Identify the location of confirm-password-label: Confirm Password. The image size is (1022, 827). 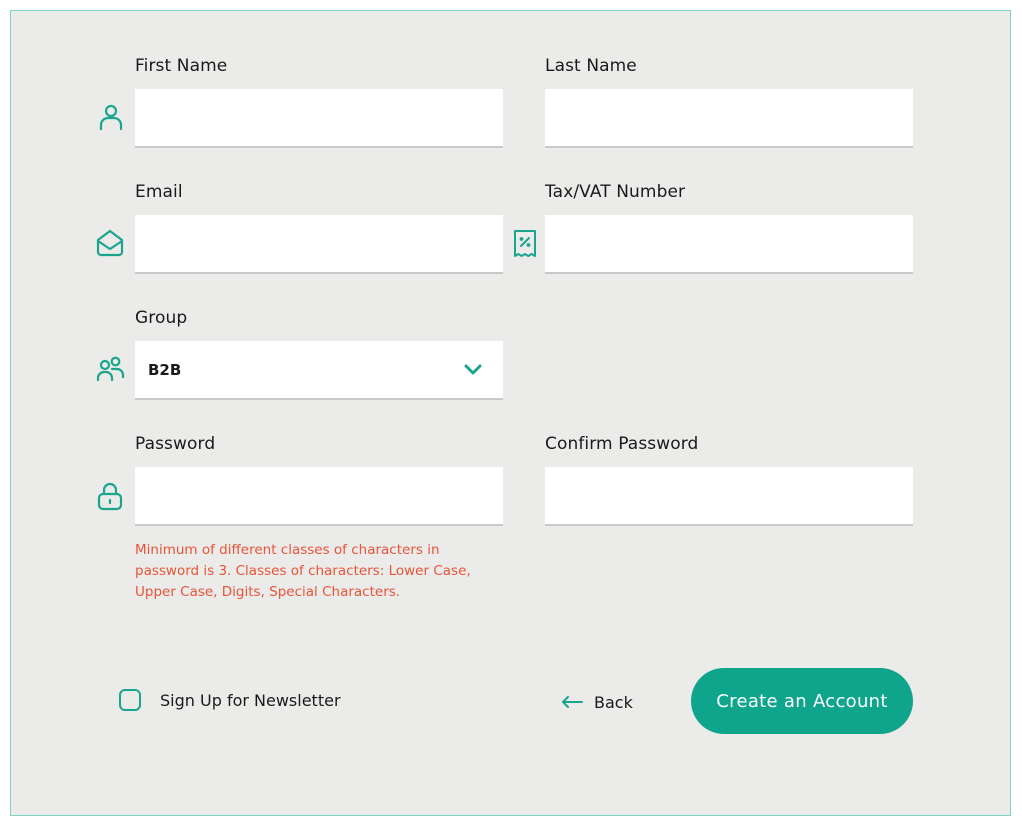
(622, 444).